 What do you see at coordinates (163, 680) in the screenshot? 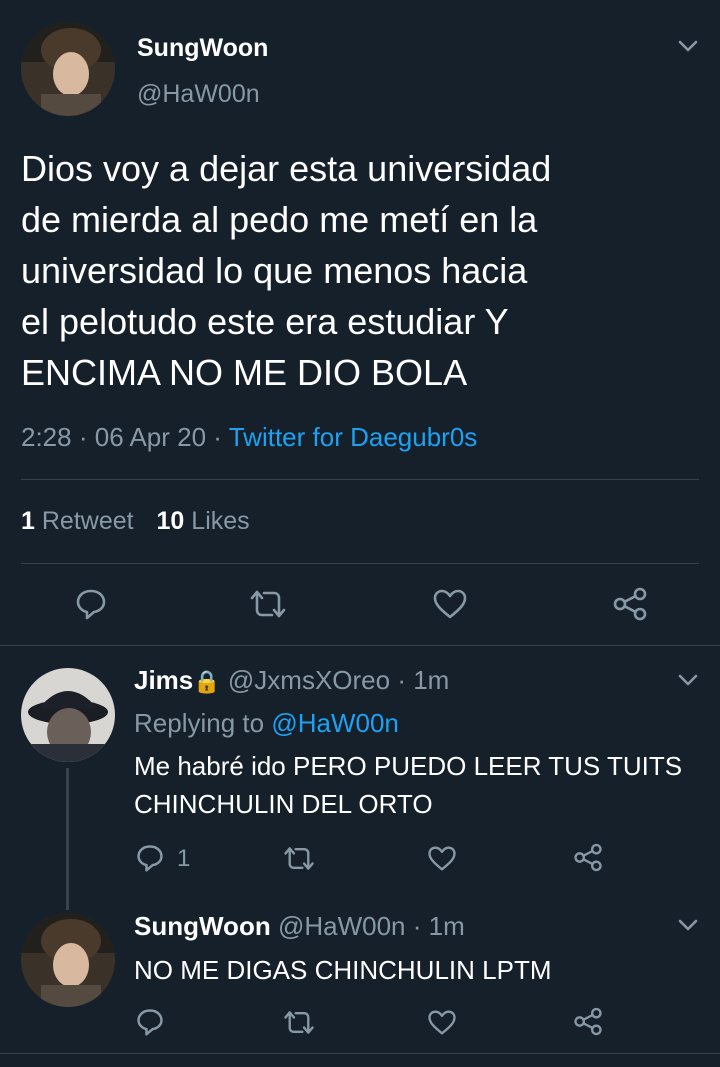
I see `display-name: Jims` at bounding box center [163, 680].